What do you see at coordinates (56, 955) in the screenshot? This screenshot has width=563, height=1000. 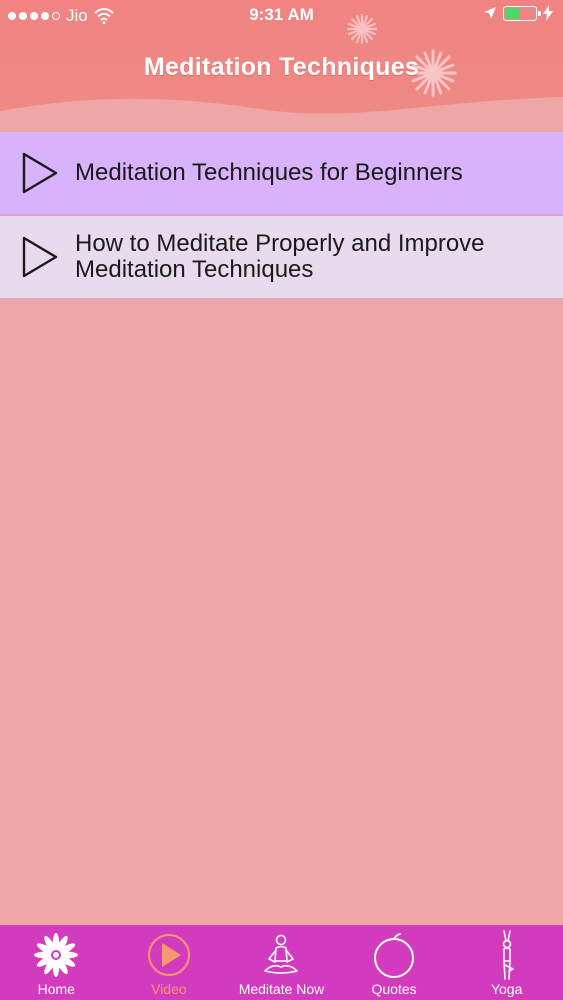 I see `flower-icon` at bounding box center [56, 955].